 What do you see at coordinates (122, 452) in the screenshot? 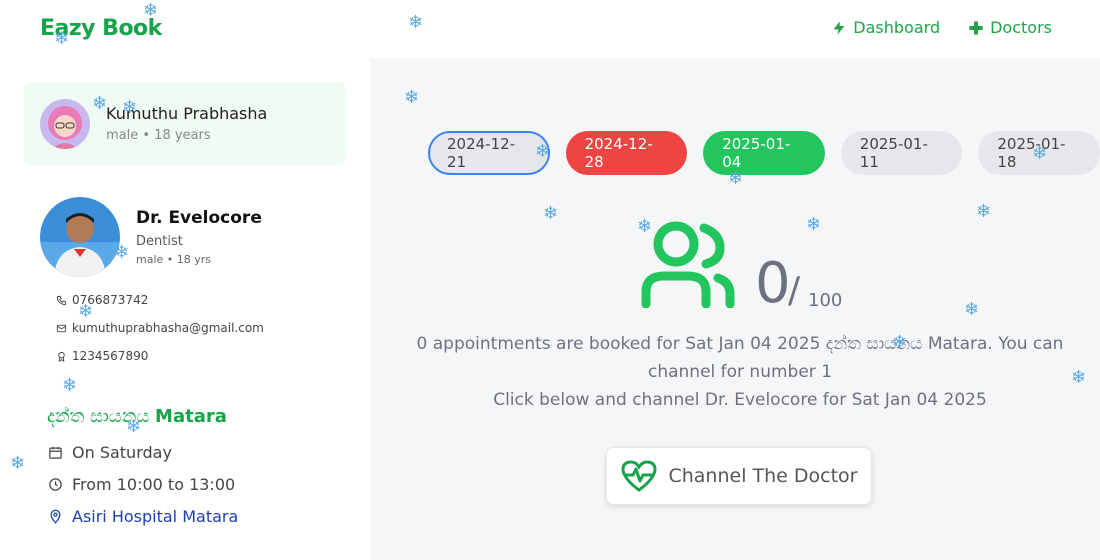
I see `clinic-day-text: On Saturday` at bounding box center [122, 452].